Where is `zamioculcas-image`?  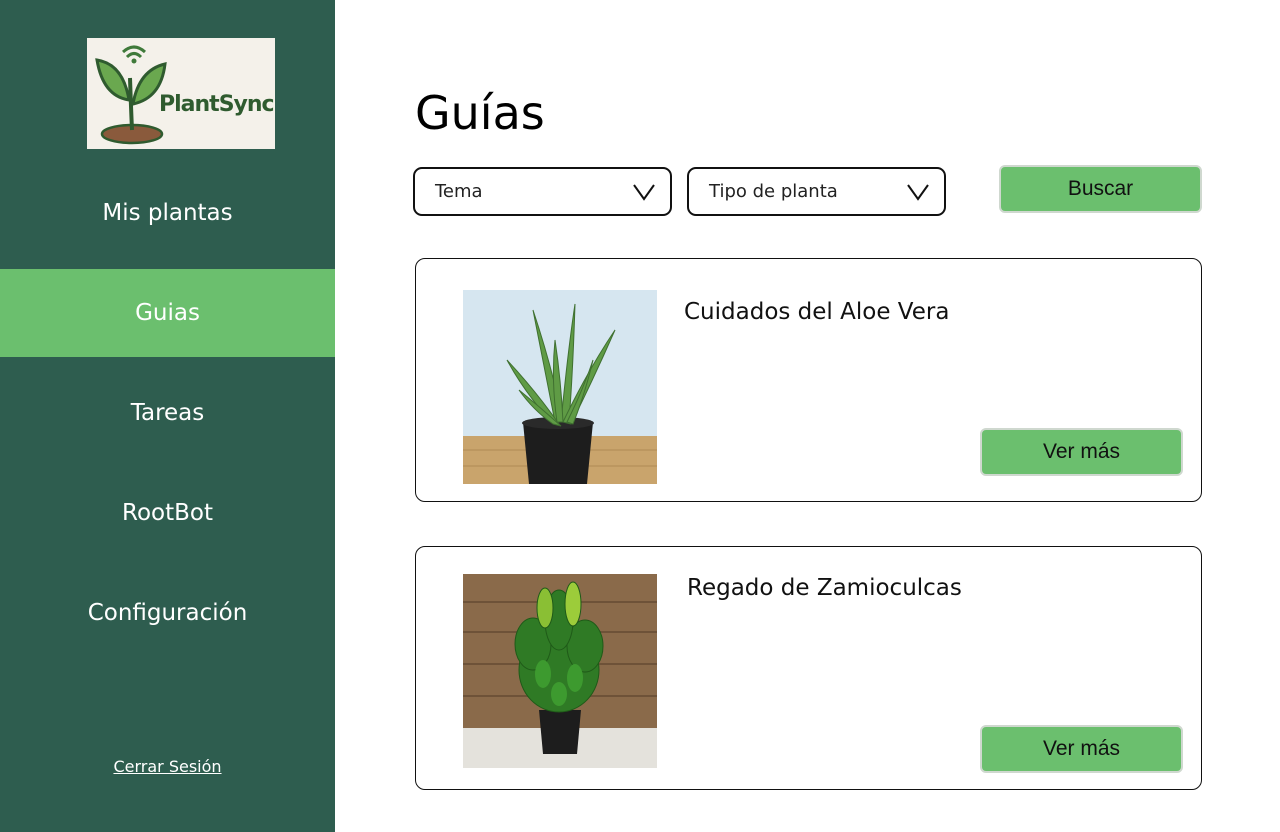 zamioculcas-image is located at coordinates (560, 671).